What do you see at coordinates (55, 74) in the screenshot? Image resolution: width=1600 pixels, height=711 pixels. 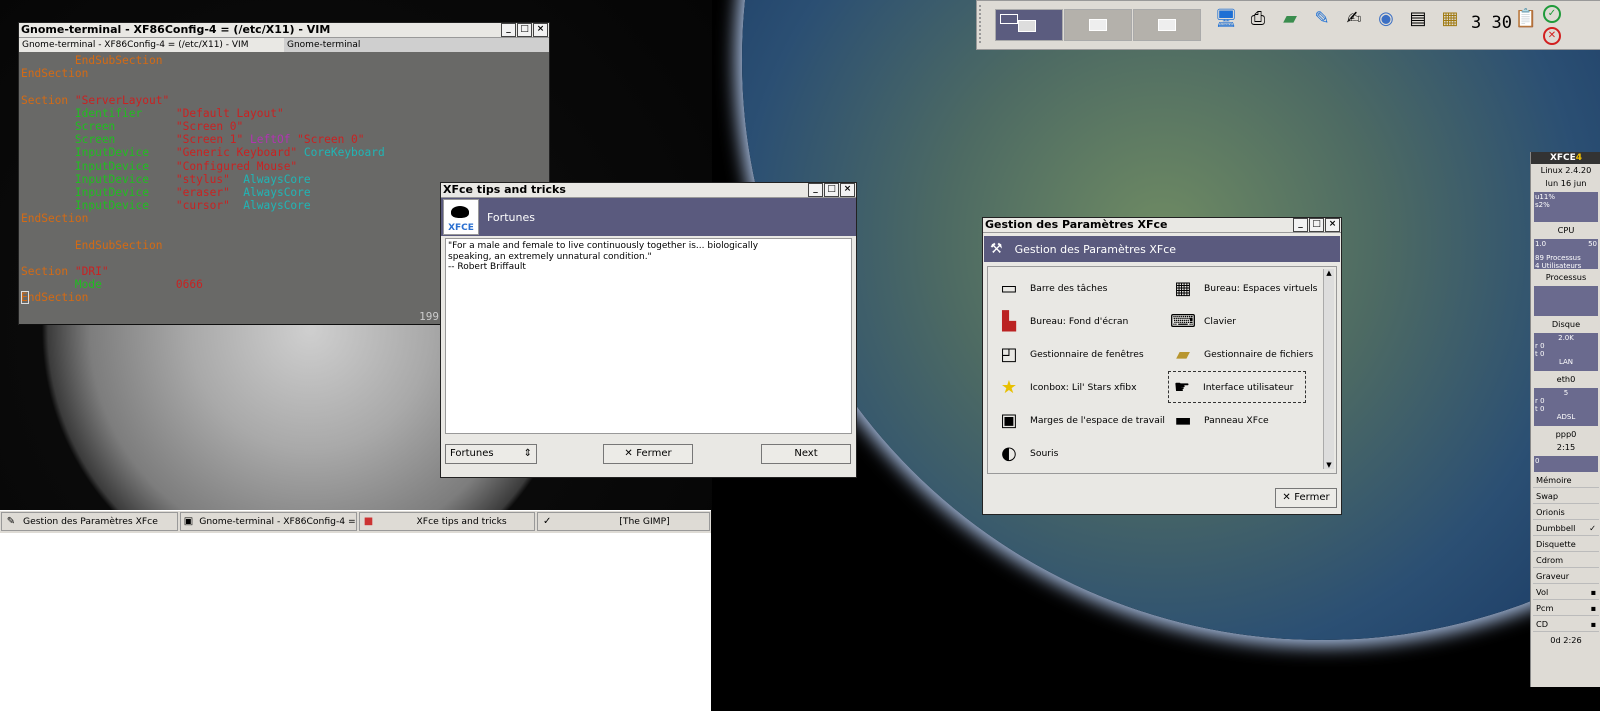 I see `vim-line: EndSection` at bounding box center [55, 74].